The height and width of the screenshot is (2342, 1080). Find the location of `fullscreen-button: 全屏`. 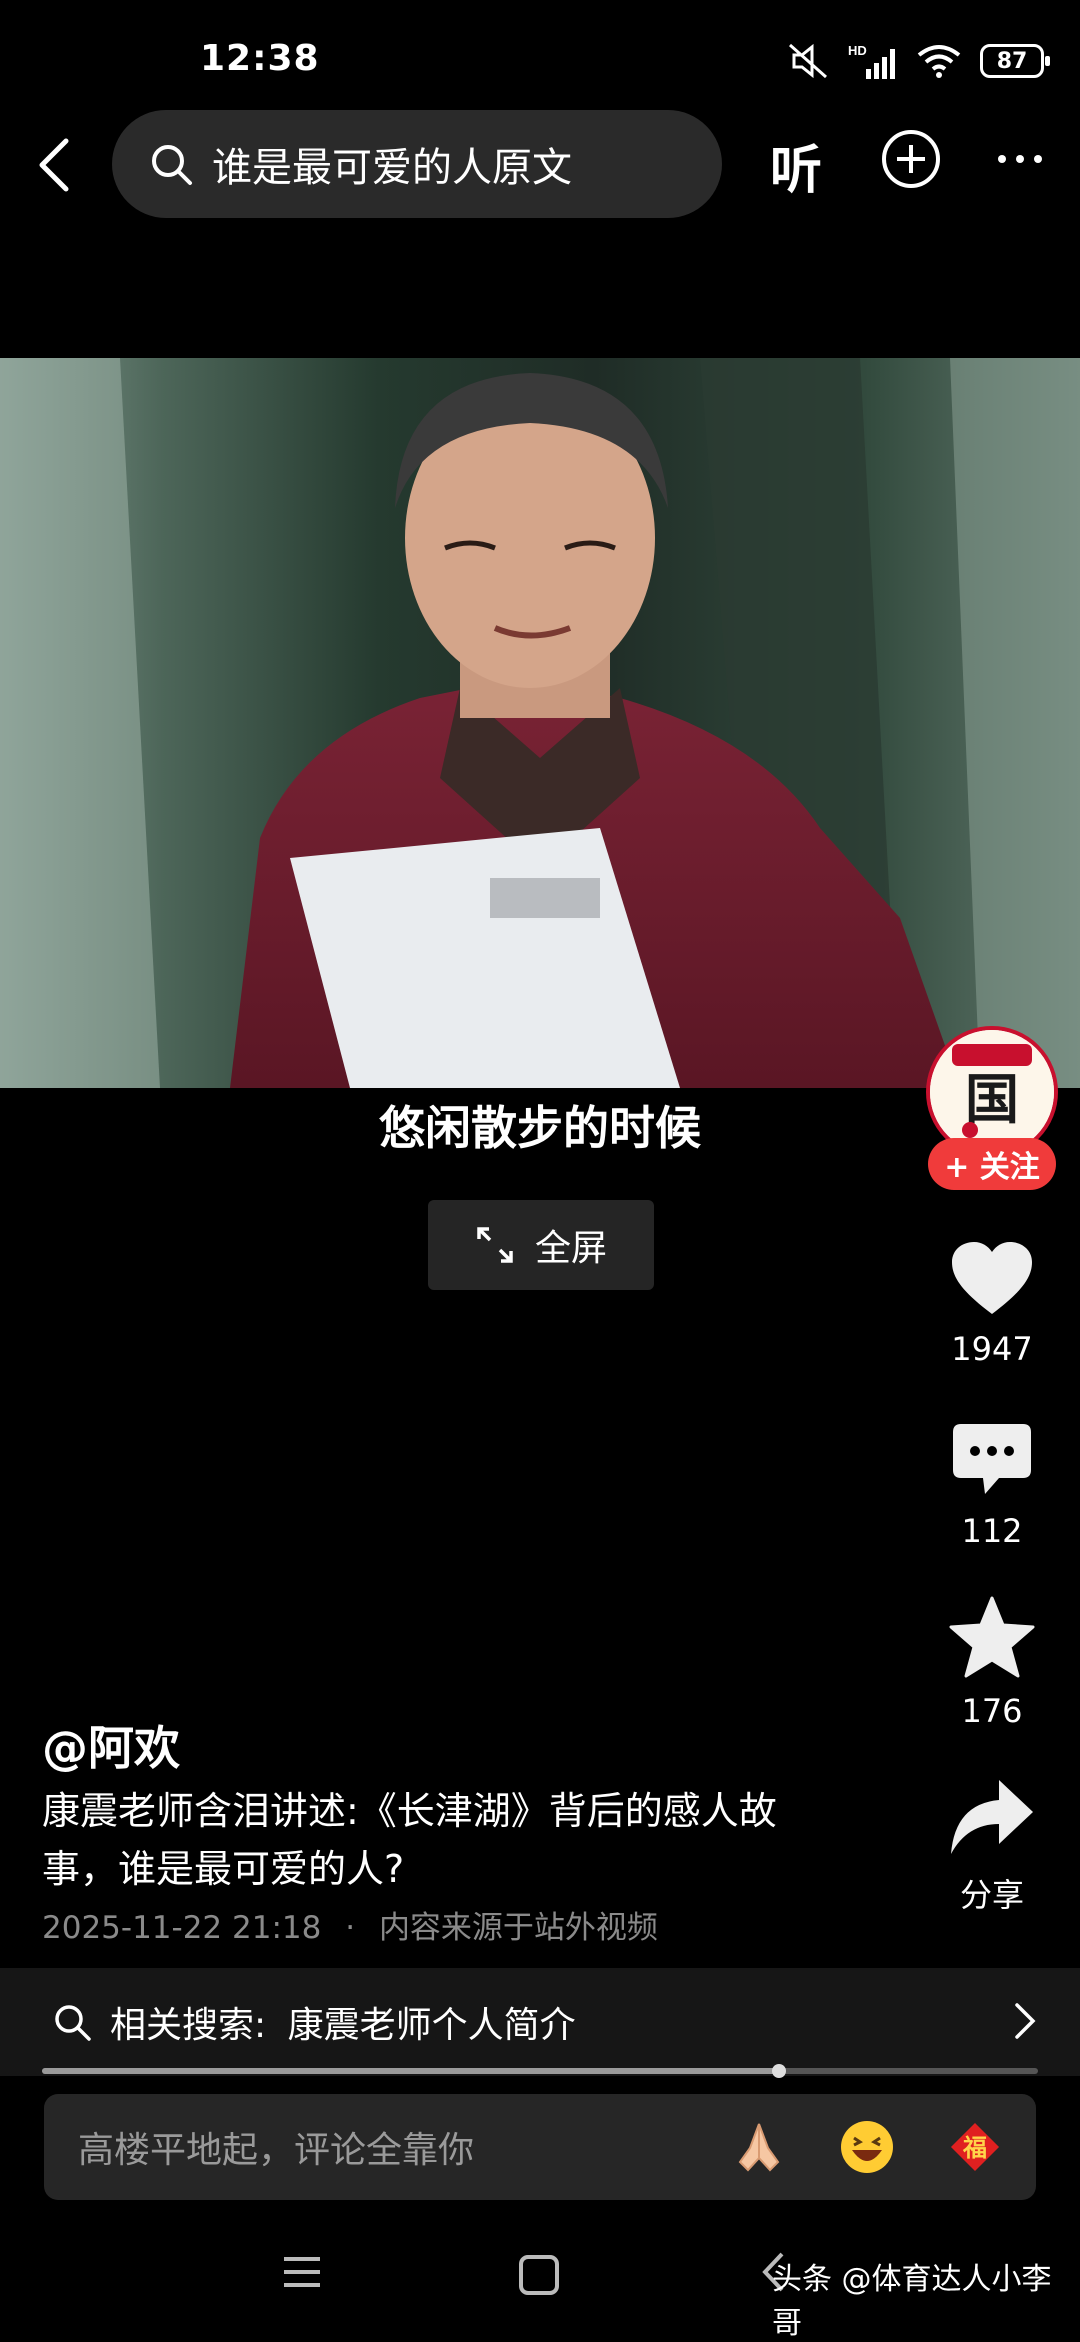

fullscreen-button: 全屏 is located at coordinates (541, 1245).